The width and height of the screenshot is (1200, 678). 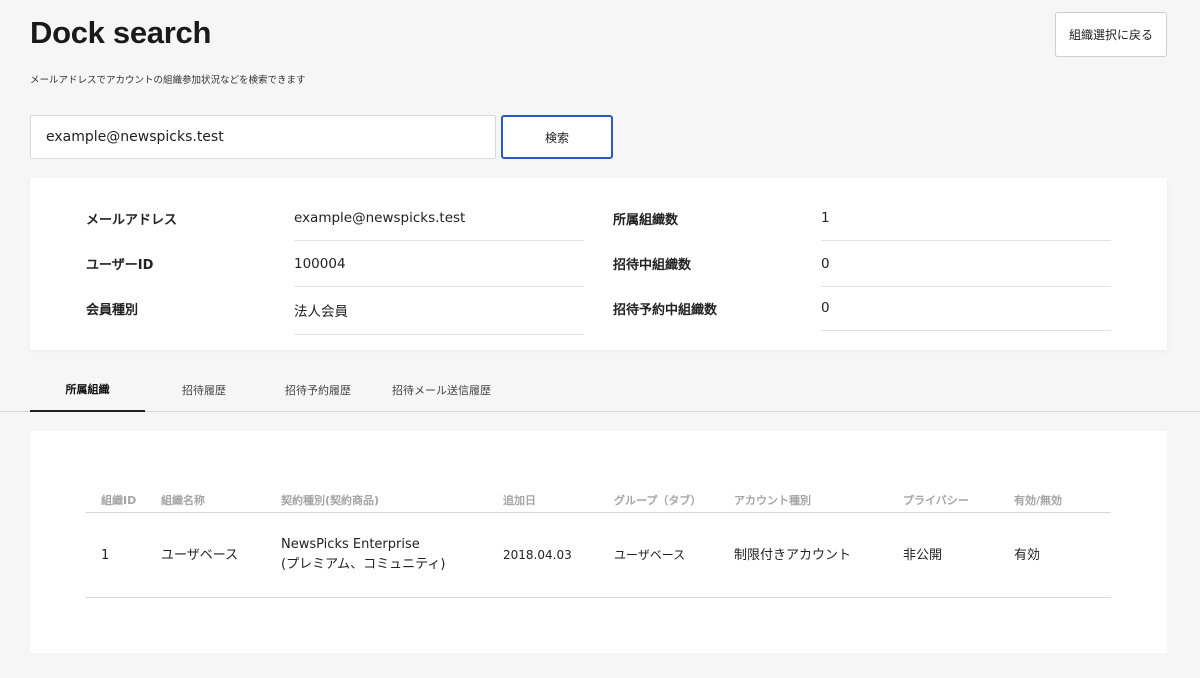 I want to click on cell-status: 有効, so click(x=1027, y=555).